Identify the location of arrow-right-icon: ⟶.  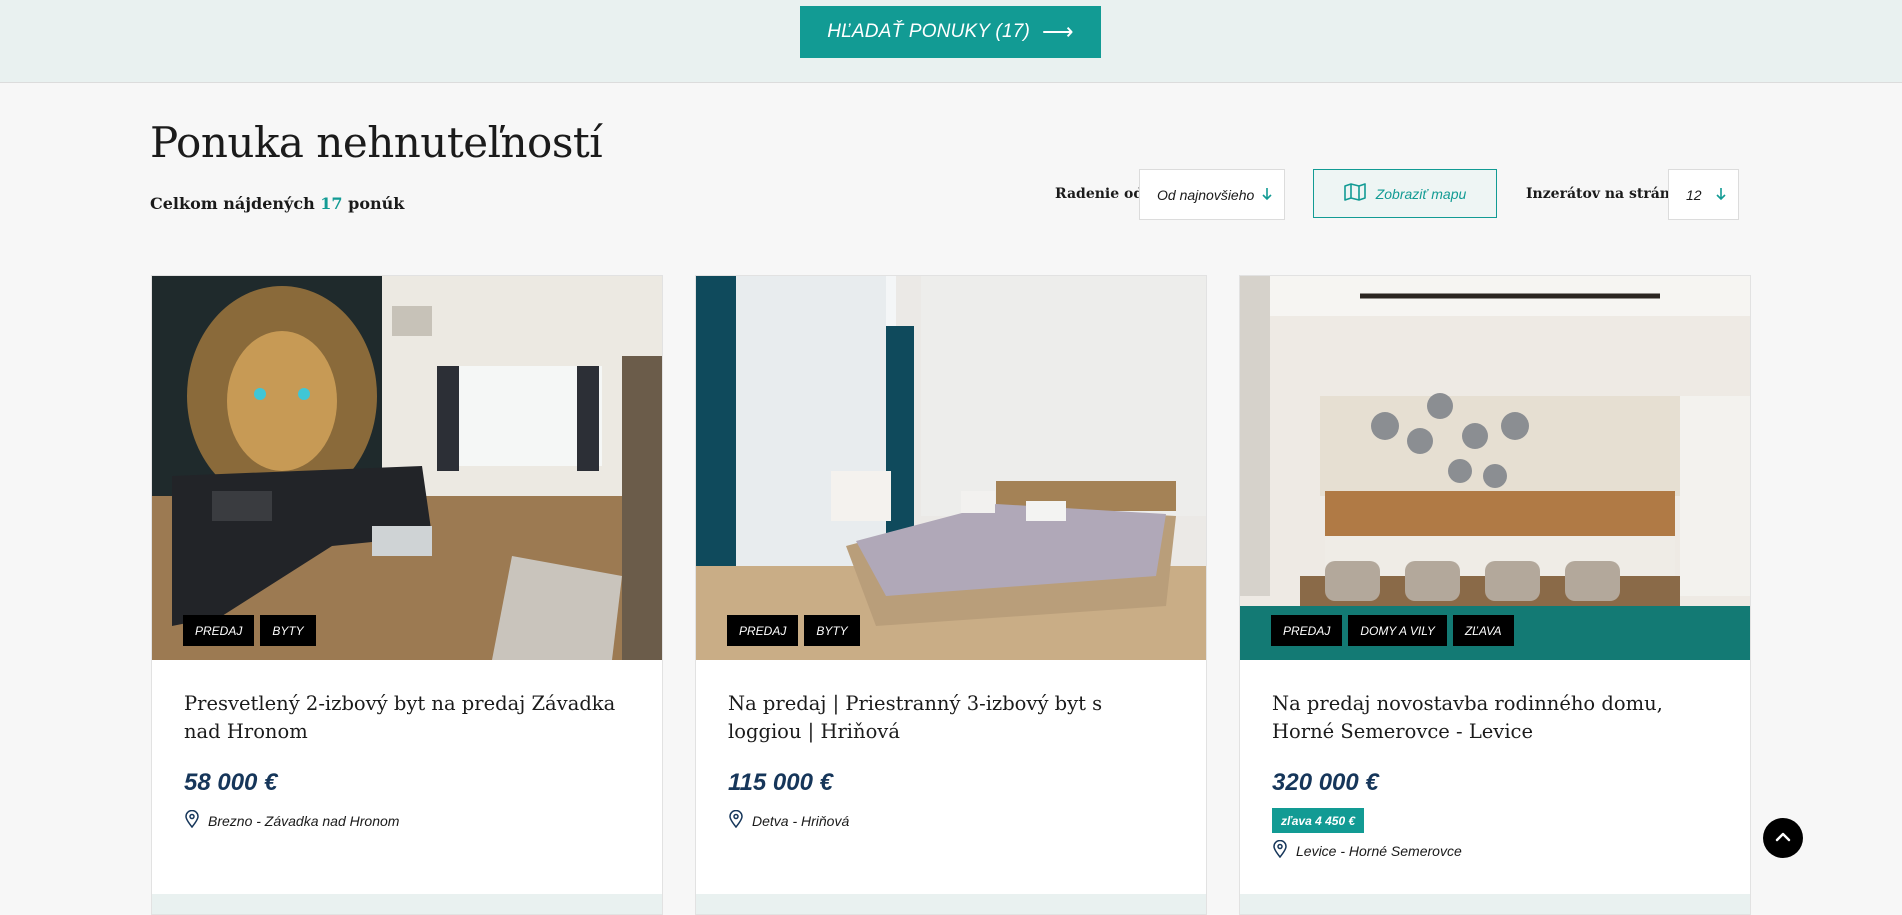
(1058, 31).